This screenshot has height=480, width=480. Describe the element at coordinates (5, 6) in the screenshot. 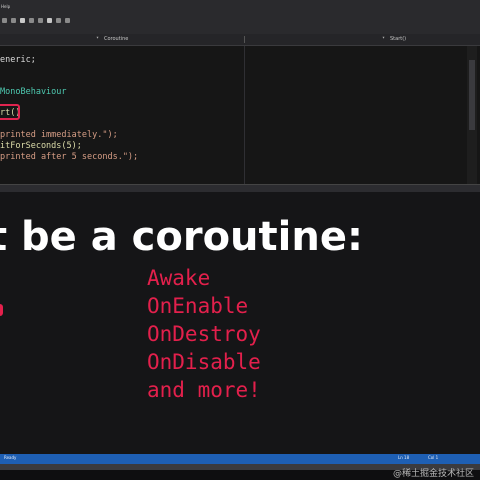

I see `menu-help: Help` at that location.